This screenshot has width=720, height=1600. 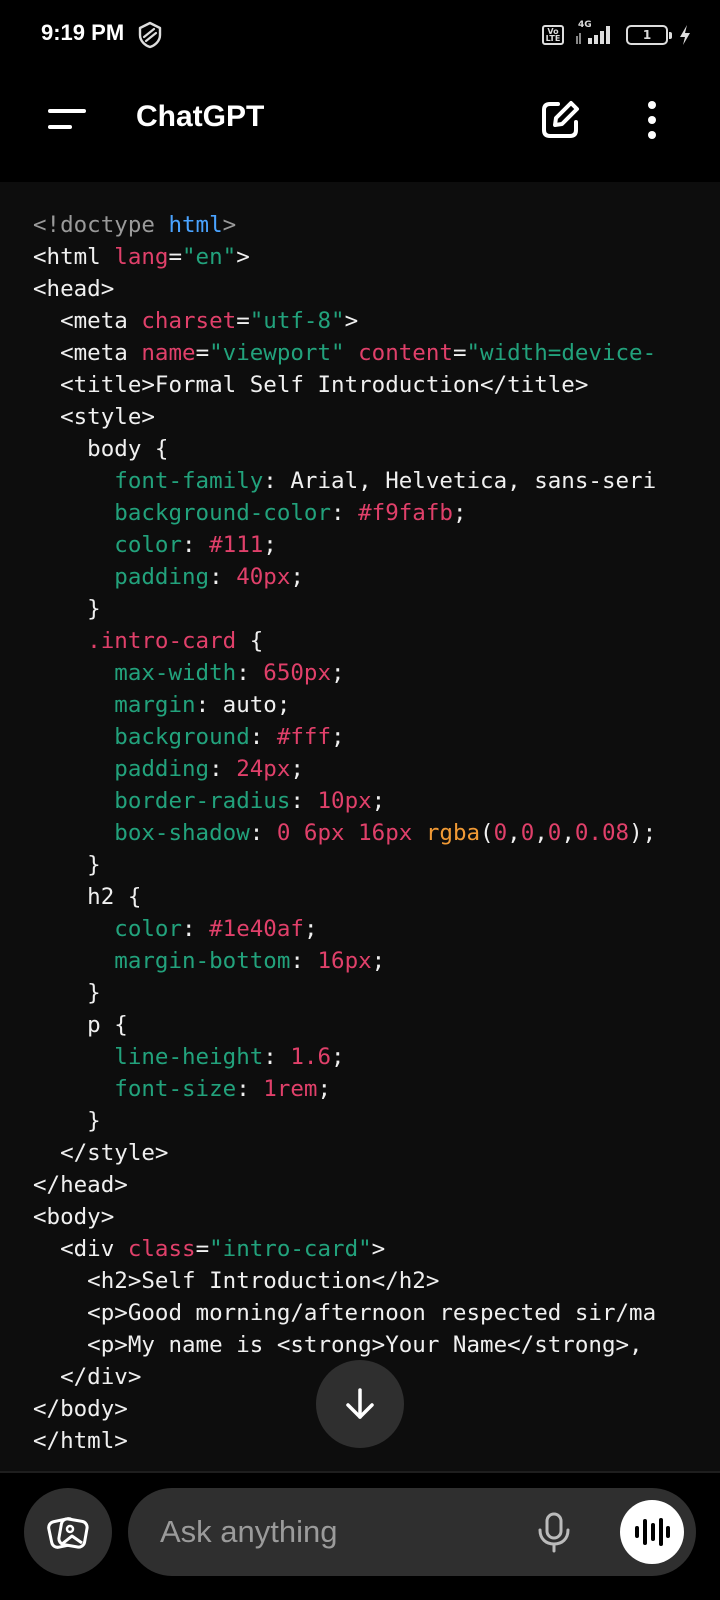 What do you see at coordinates (487, 833) in the screenshot?
I see `code-token: (` at bounding box center [487, 833].